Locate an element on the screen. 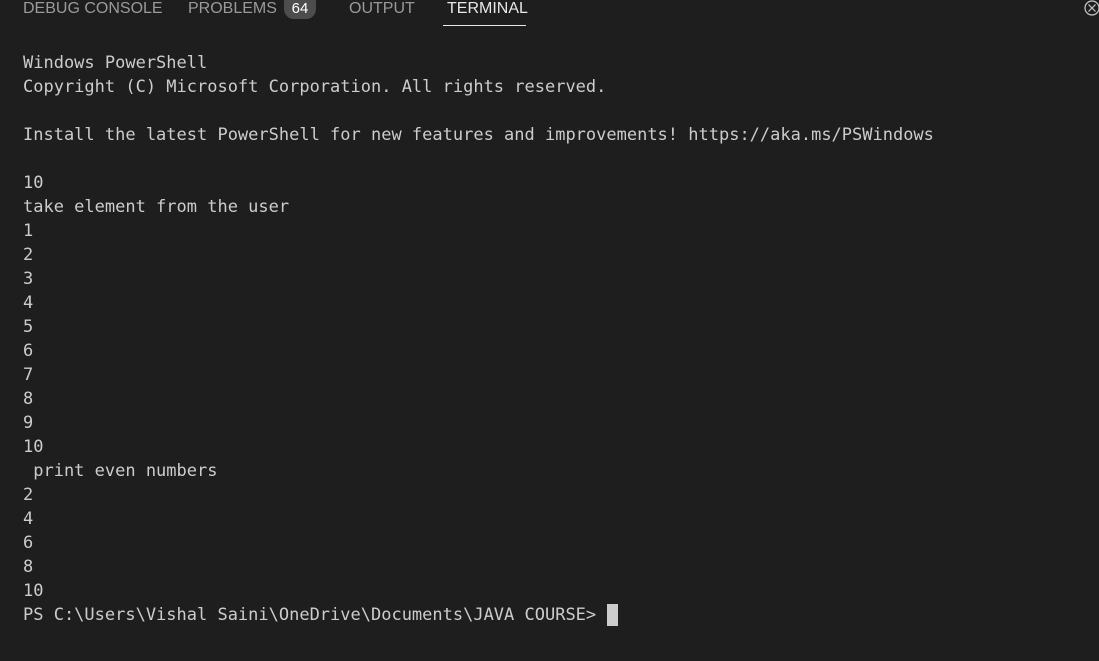 The height and width of the screenshot is (661, 1099). tab-debug-console: DEBUG CONSOLE is located at coordinates (93, 10).